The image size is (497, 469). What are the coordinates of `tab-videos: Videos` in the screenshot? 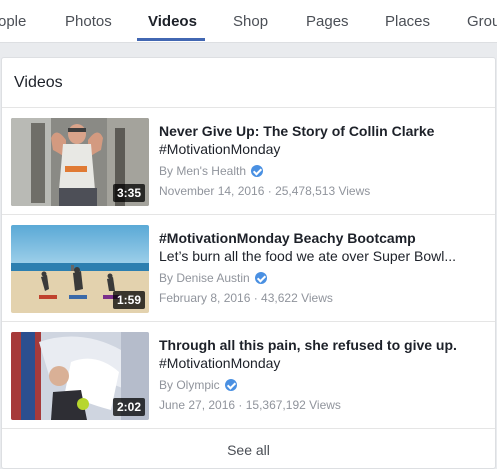 It's located at (172, 21).